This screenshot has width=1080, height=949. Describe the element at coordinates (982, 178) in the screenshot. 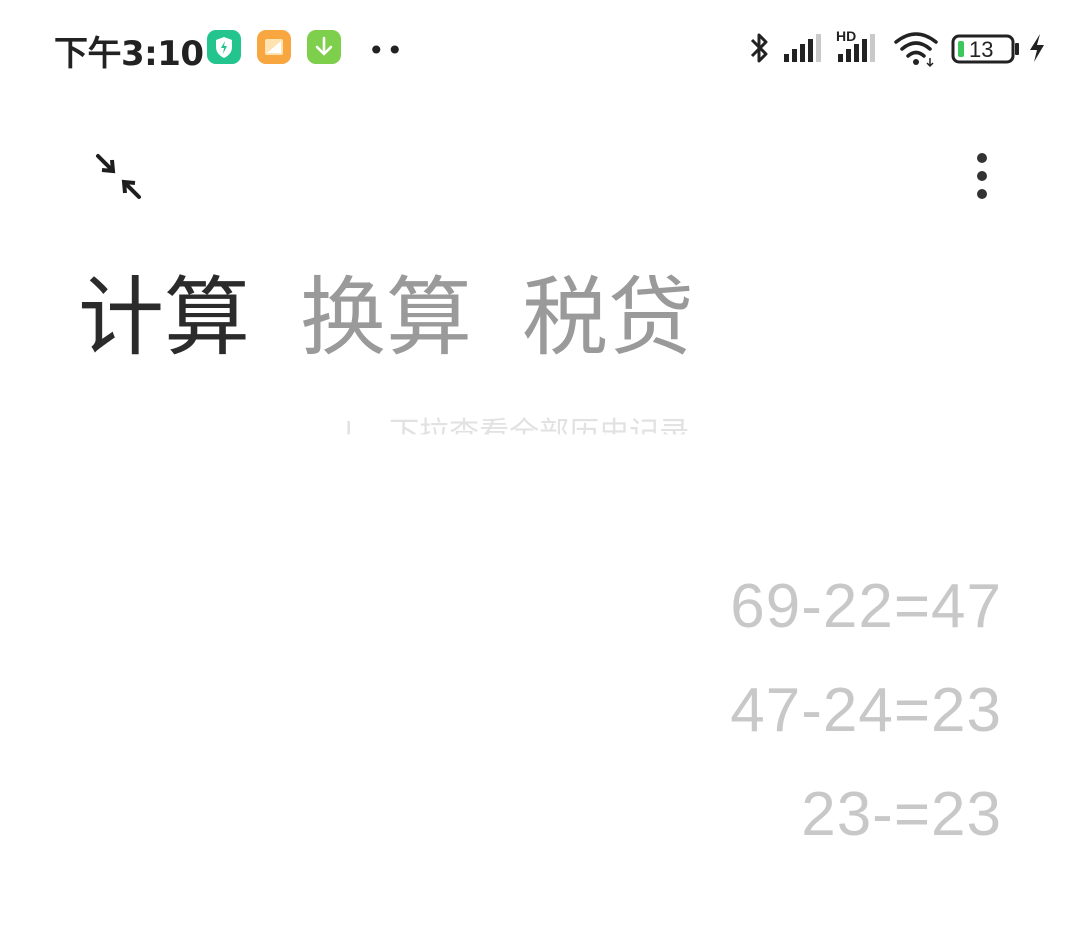

I see `more-vertical-icon` at that location.